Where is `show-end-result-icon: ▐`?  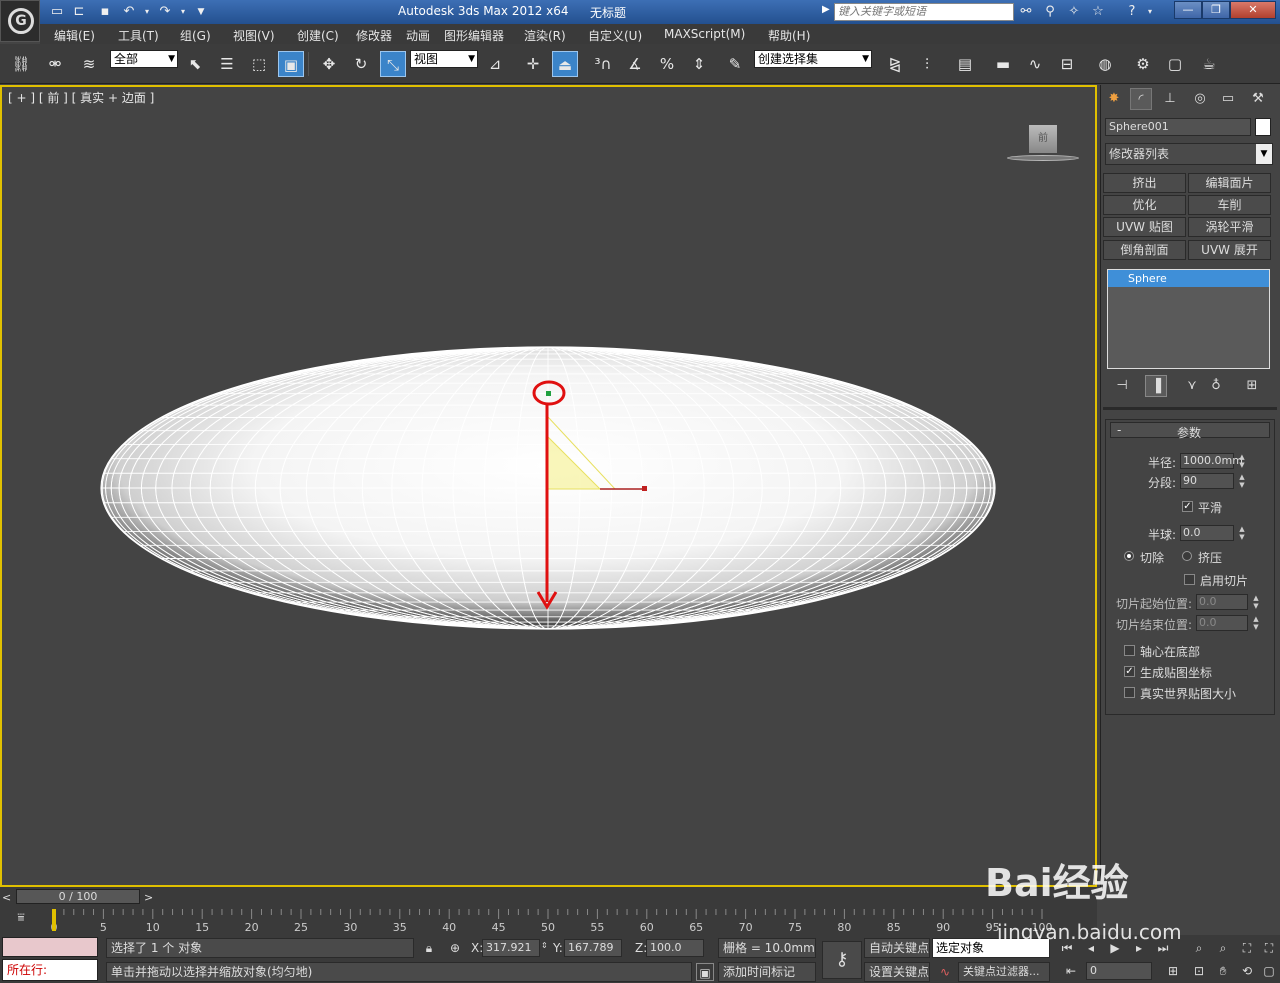
show-end-result-icon: ▐ is located at coordinates (1156, 386).